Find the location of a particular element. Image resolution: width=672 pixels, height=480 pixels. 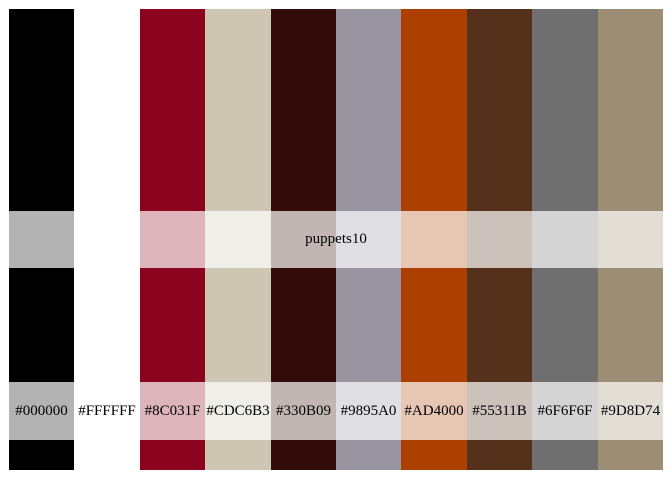

hex-label: #330B09 is located at coordinates (303, 410).